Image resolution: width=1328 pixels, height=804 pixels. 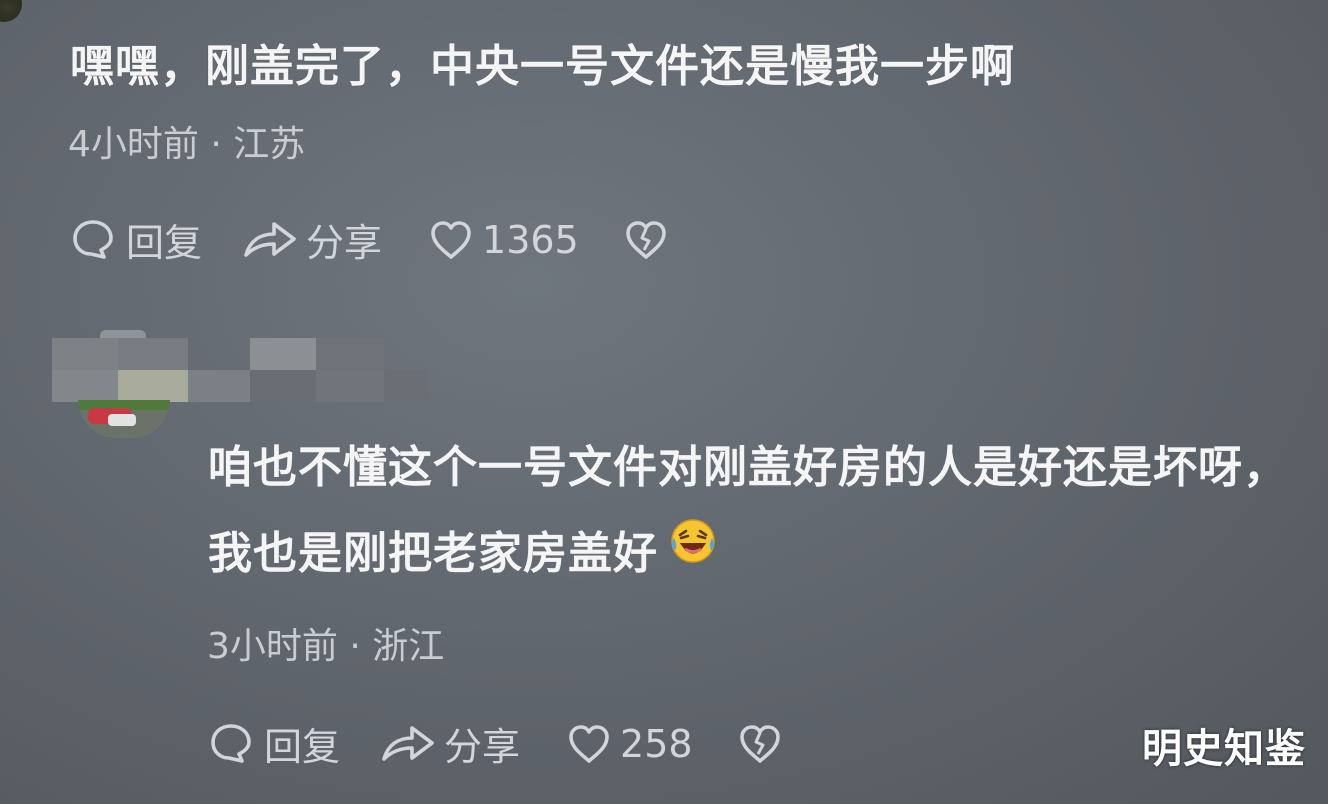 I want to click on like-count: 1365, so click(x=530, y=239).